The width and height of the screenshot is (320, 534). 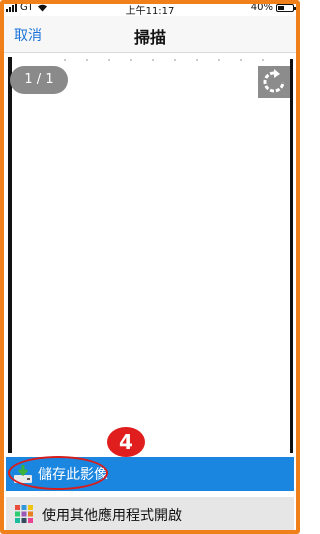 I want to click on step-number-badge: 4, so click(x=126, y=442).